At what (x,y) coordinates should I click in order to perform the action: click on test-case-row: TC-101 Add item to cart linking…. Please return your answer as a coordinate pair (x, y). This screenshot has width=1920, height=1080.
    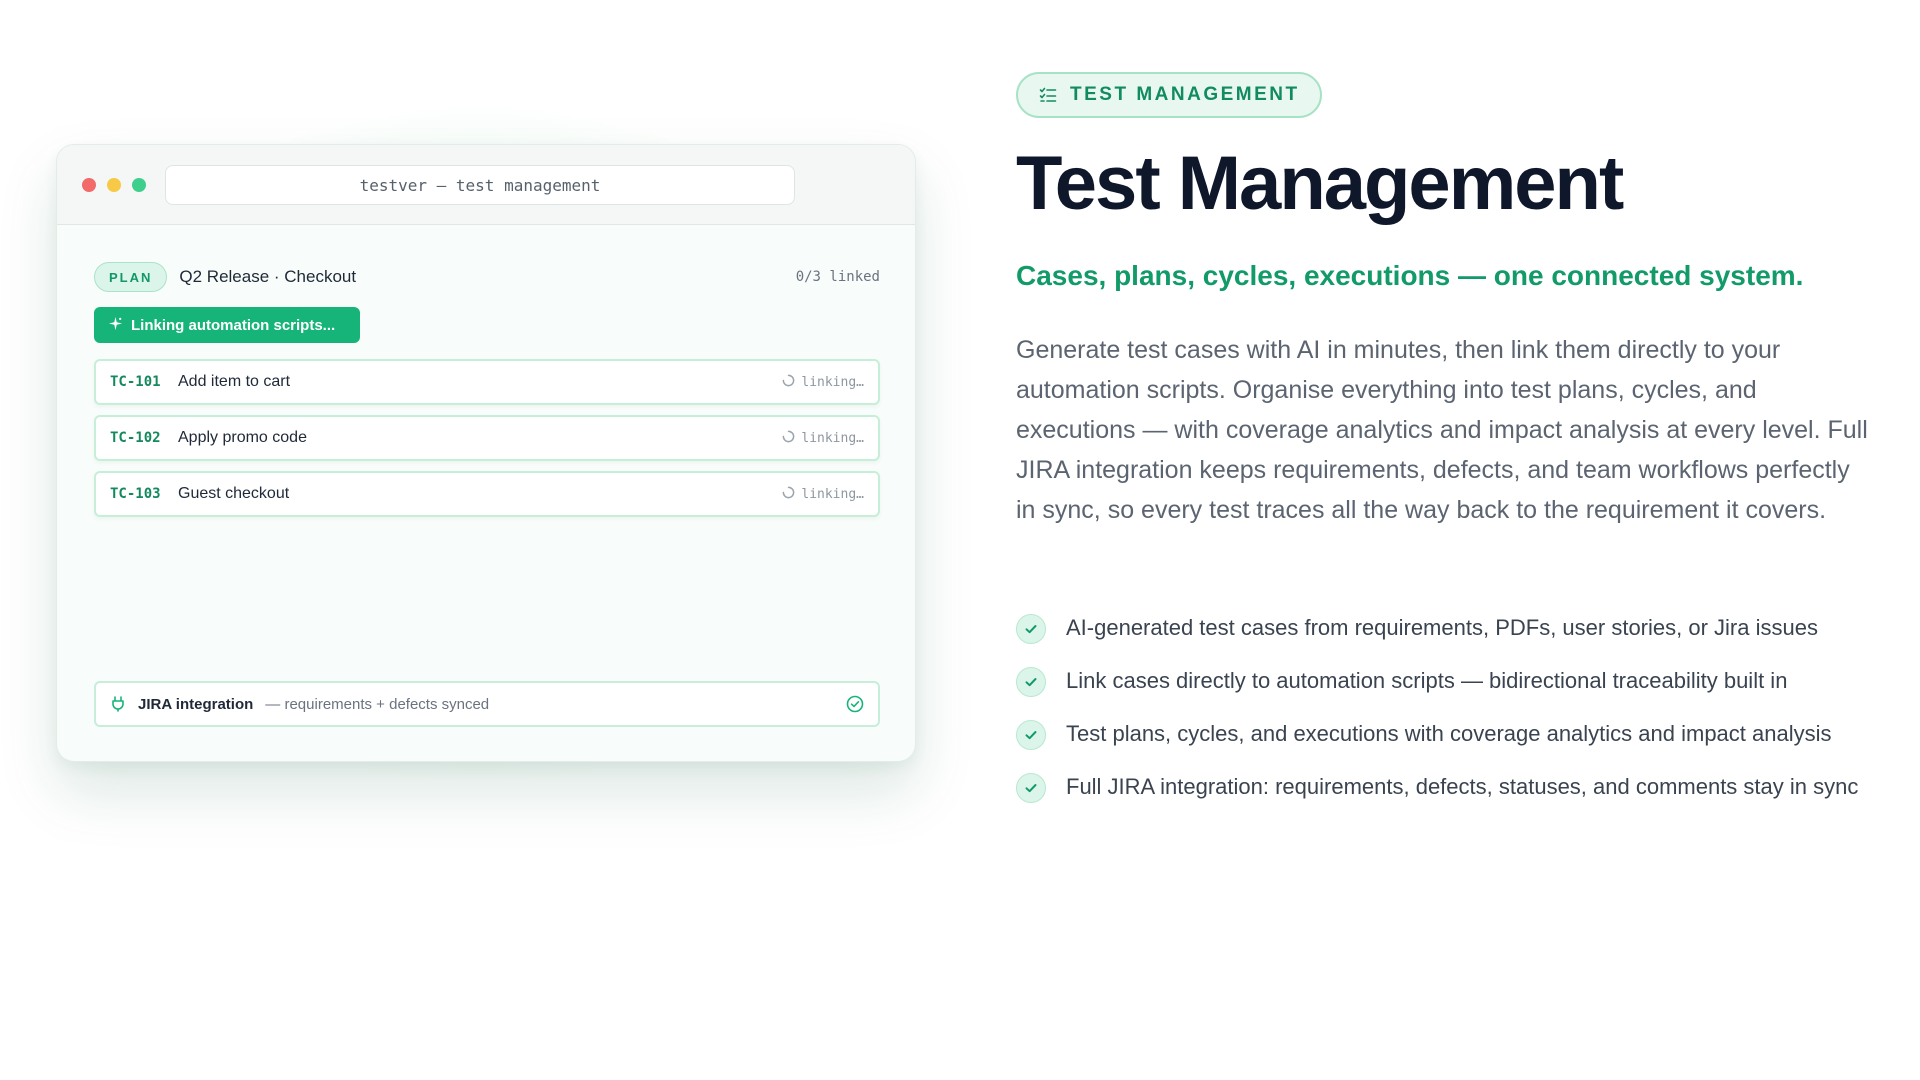
    Looking at the image, I should click on (487, 382).